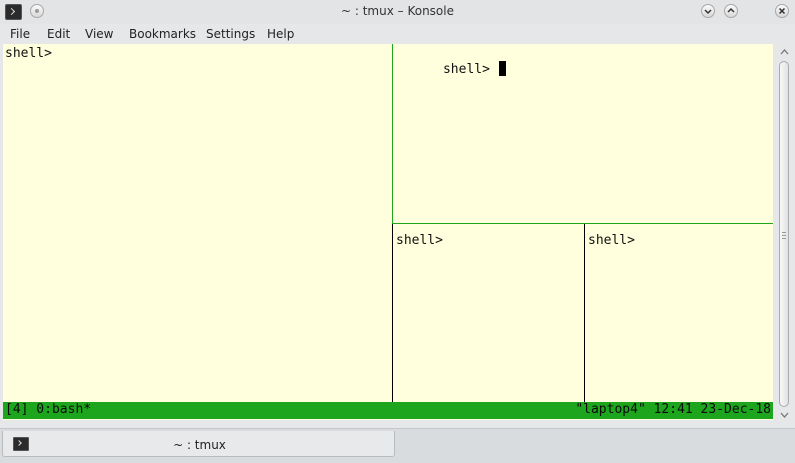 Image resolution: width=795 pixels, height=463 pixels. What do you see at coordinates (419, 240) in the screenshot?
I see `pane-bottom-middle-prompt: shell>` at bounding box center [419, 240].